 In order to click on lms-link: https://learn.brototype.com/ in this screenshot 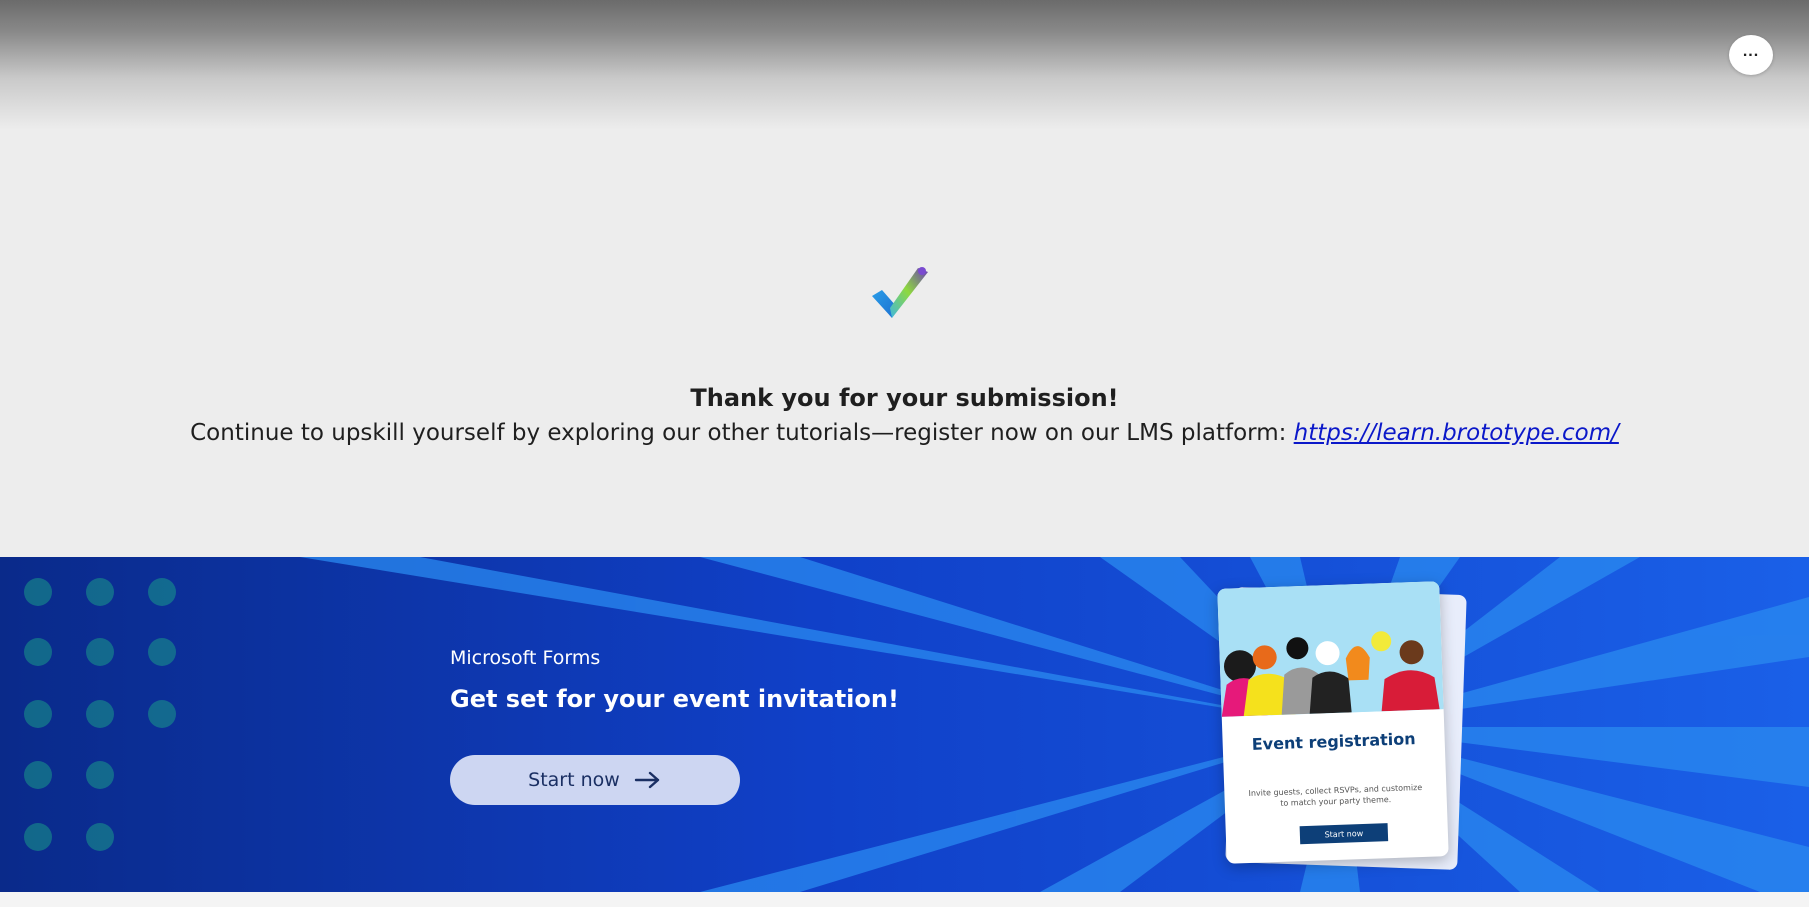, I will do `click(1456, 433)`.